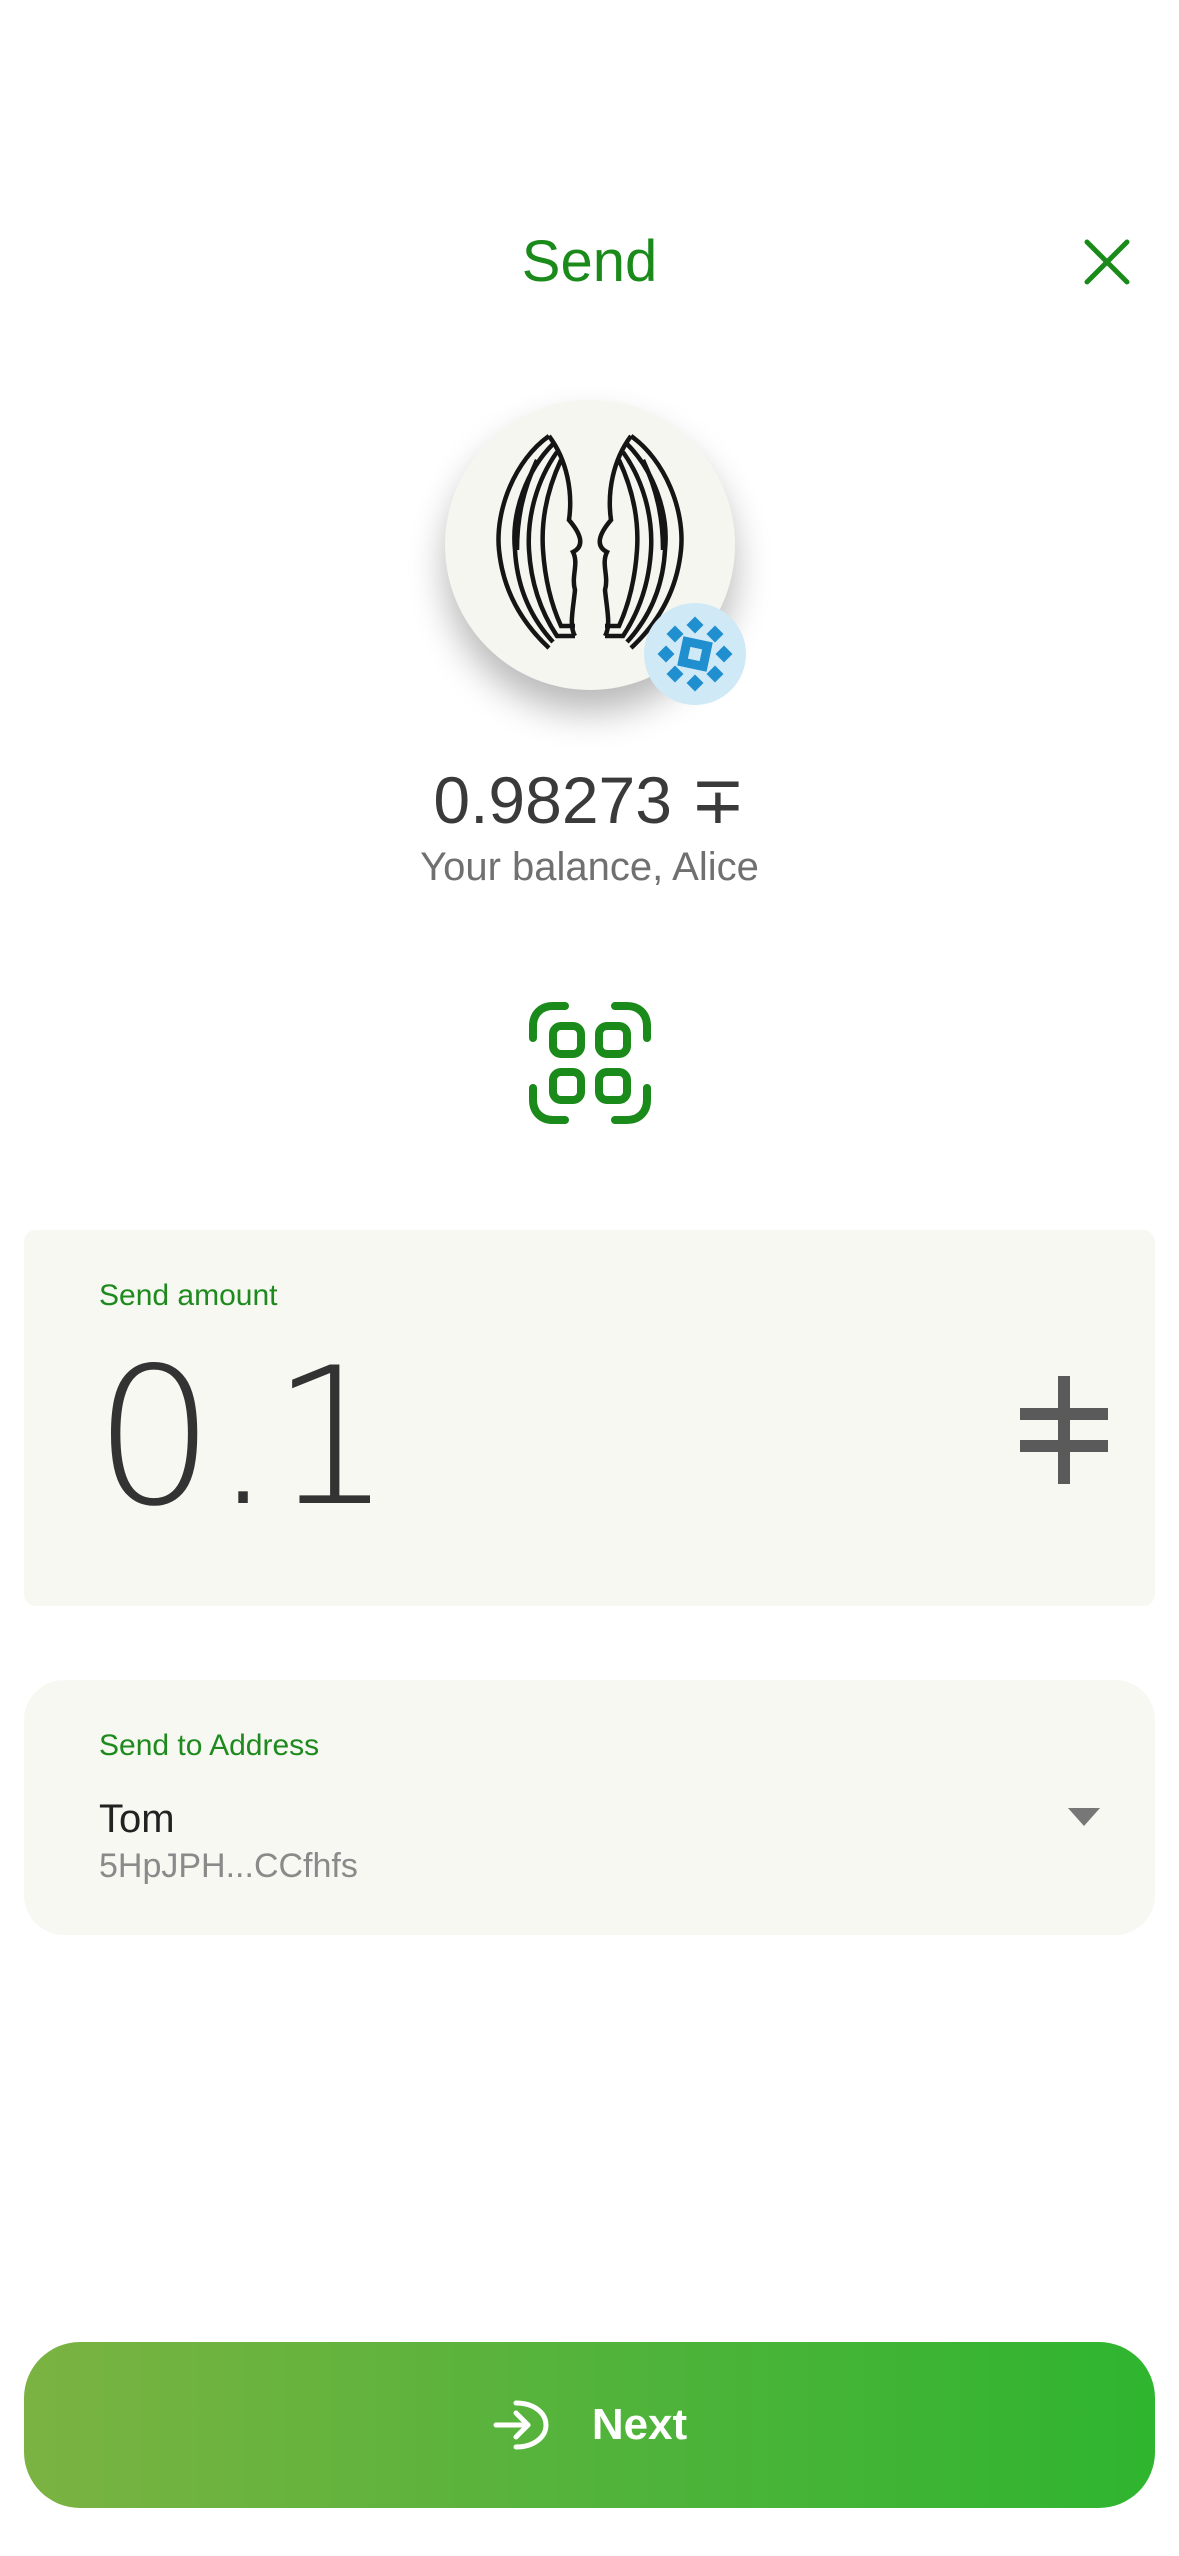 This screenshot has width=1179, height=2556. I want to click on recipient-name: Tom, so click(137, 1819).